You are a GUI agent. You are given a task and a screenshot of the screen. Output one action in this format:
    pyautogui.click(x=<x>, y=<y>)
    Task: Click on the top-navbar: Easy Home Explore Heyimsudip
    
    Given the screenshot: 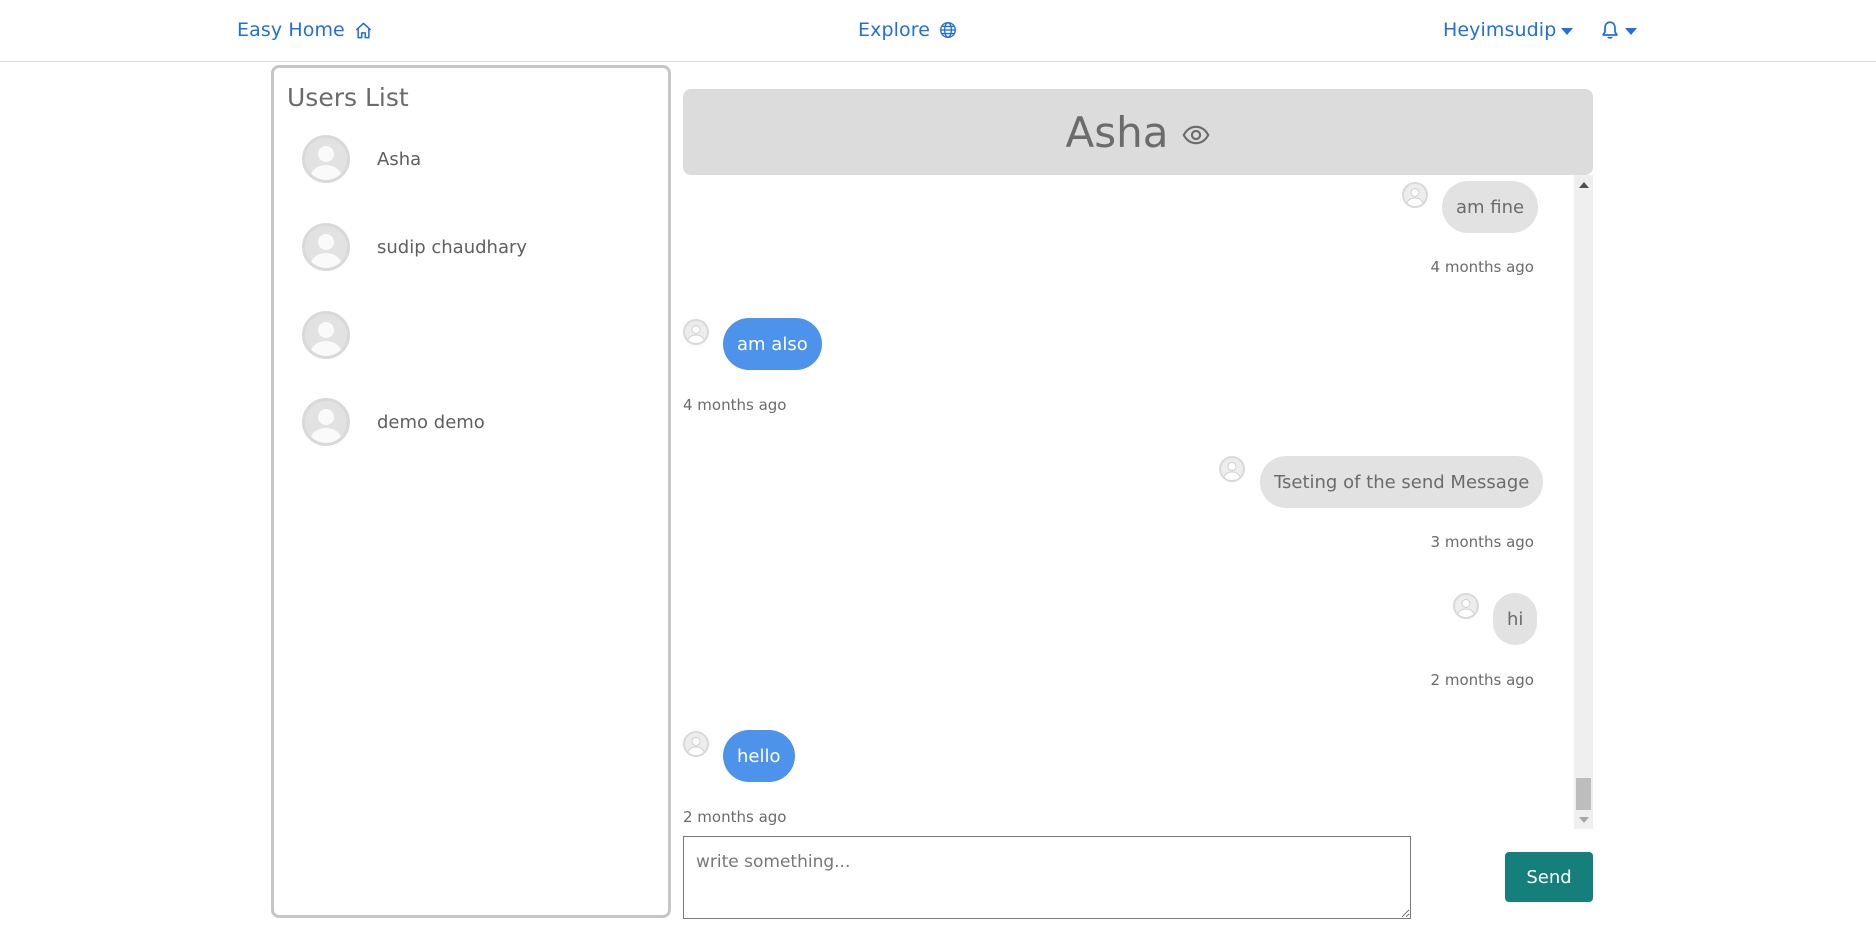 What is the action you would take?
    pyautogui.click(x=938, y=31)
    